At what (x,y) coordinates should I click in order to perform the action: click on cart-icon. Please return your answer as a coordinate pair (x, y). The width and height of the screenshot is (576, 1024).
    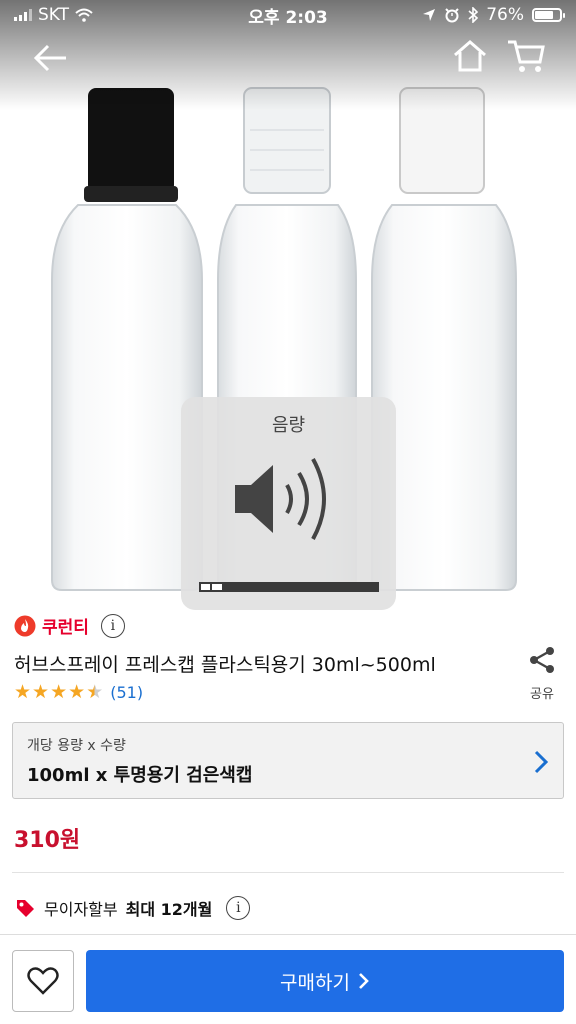
    Looking at the image, I should click on (526, 56).